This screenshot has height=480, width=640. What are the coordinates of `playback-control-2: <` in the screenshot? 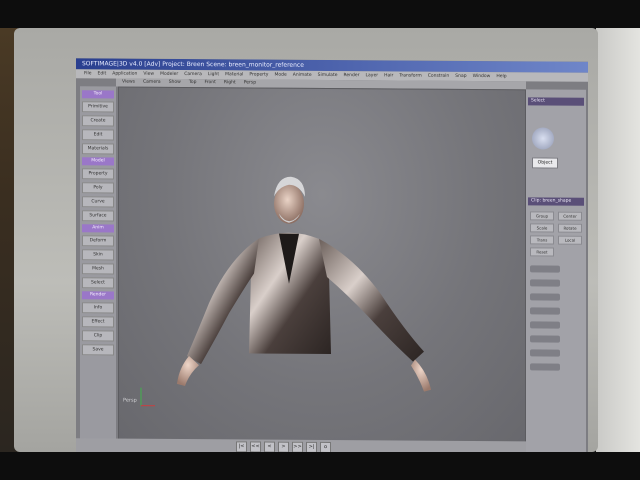 It's located at (269, 447).